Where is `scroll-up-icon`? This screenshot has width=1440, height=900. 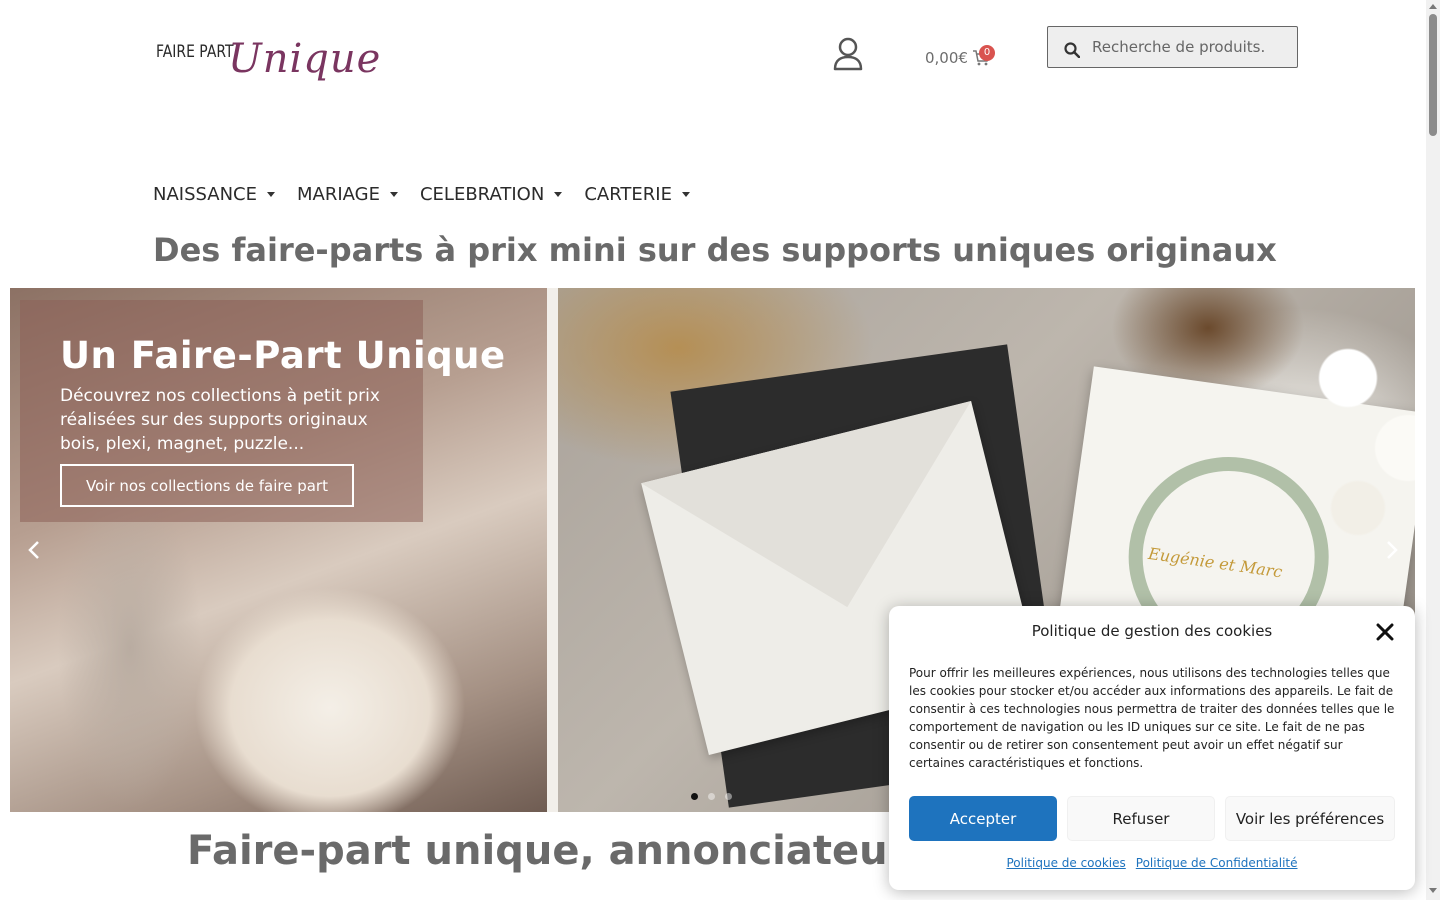
scroll-up-icon is located at coordinates (1433, 6).